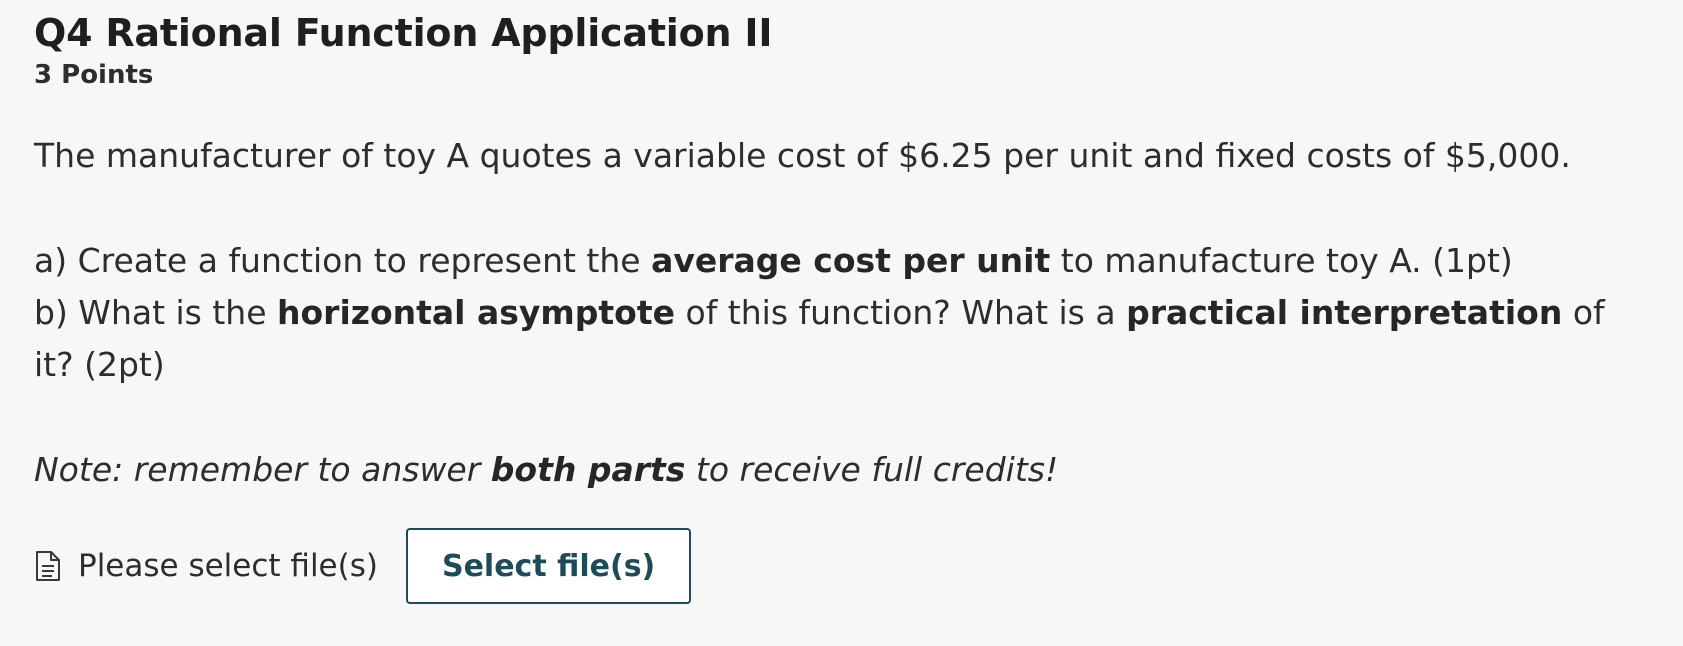  Describe the element at coordinates (156, 312) in the screenshot. I see `part-b-prefix: b) What is the` at that location.